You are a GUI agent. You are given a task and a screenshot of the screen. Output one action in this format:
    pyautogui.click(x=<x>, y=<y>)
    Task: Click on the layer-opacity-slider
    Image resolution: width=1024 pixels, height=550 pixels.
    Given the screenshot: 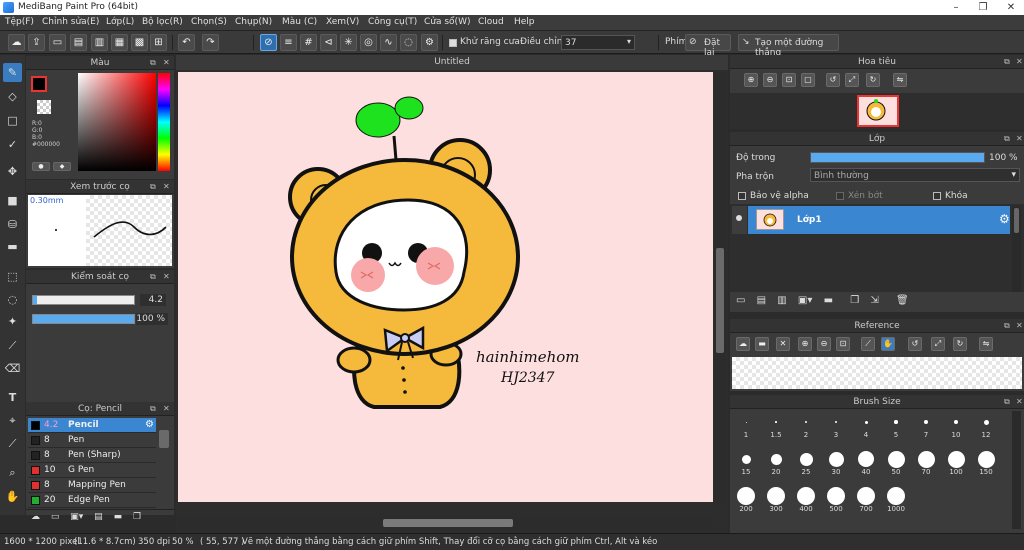 What is the action you would take?
    pyautogui.click(x=897, y=157)
    